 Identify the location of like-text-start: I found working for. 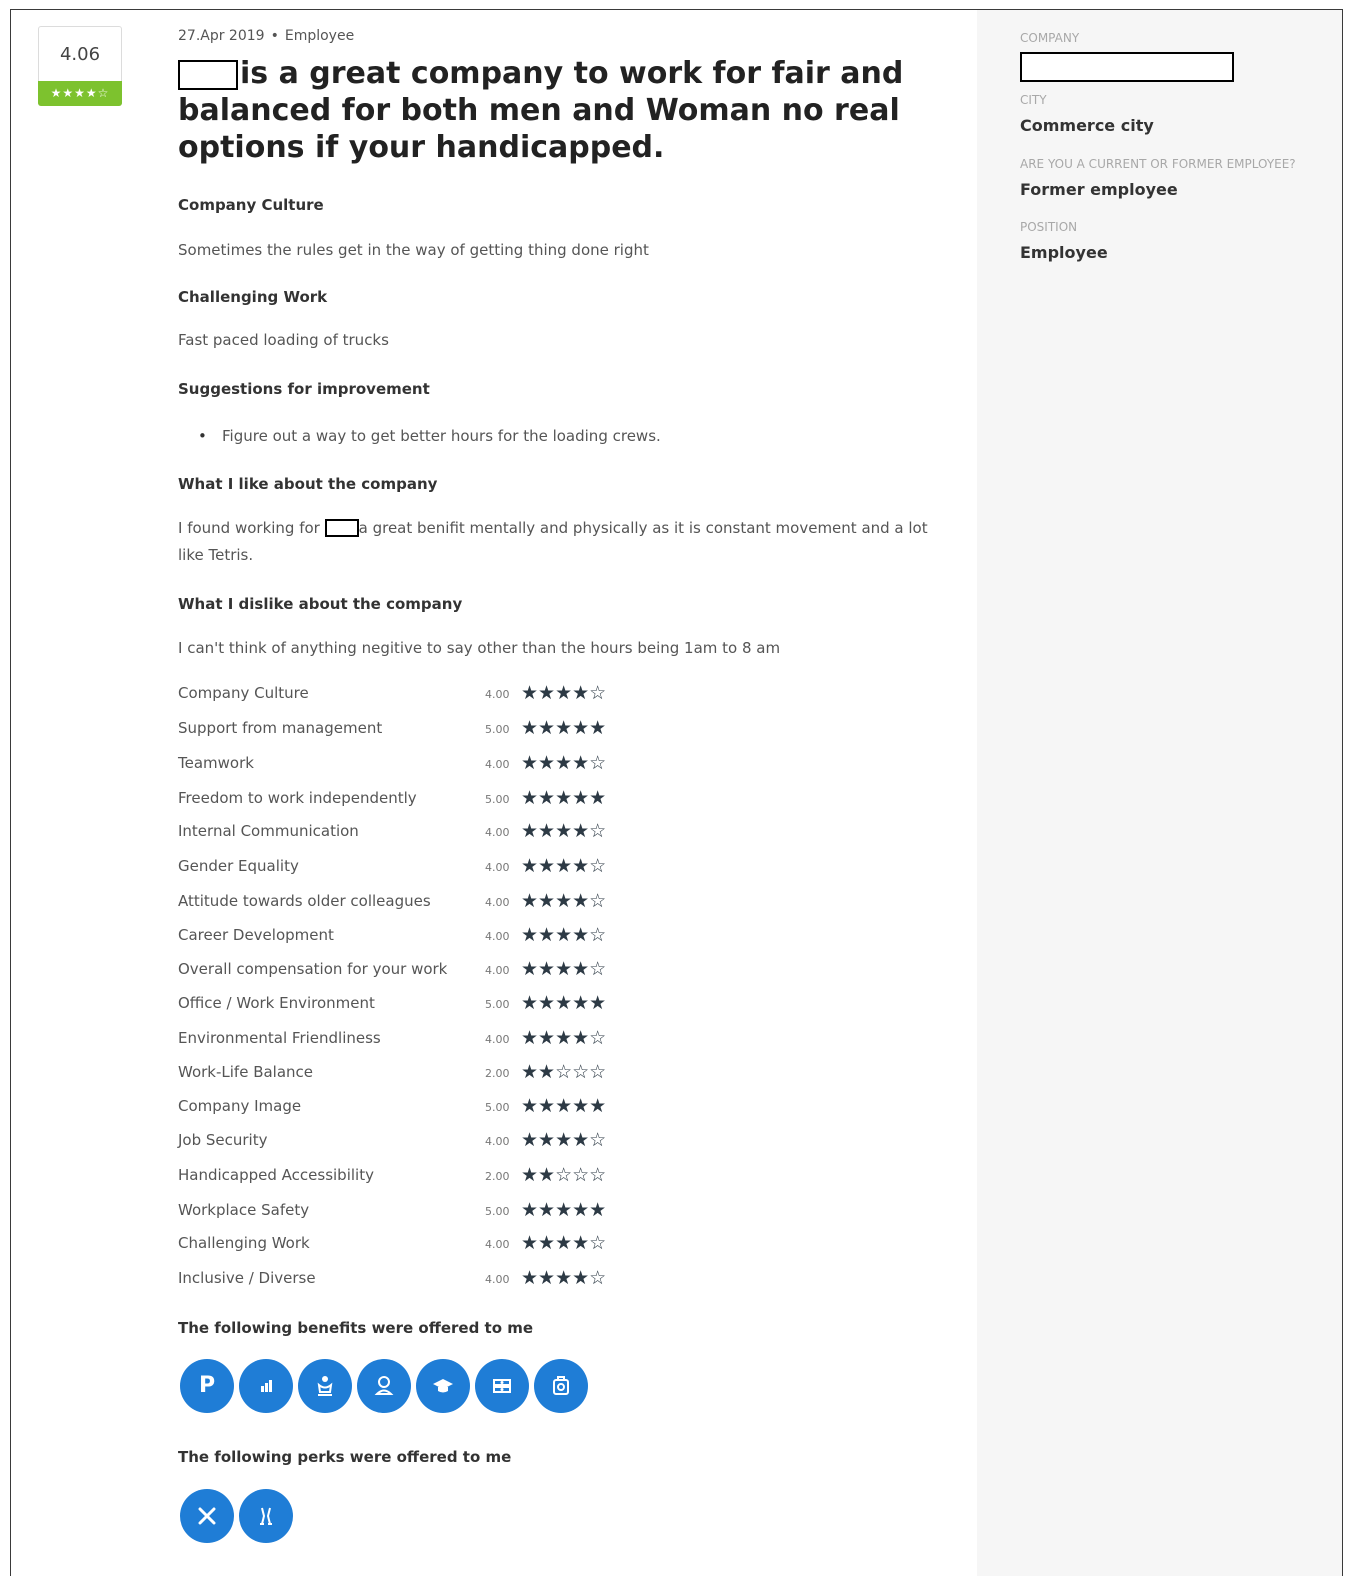
(249, 528).